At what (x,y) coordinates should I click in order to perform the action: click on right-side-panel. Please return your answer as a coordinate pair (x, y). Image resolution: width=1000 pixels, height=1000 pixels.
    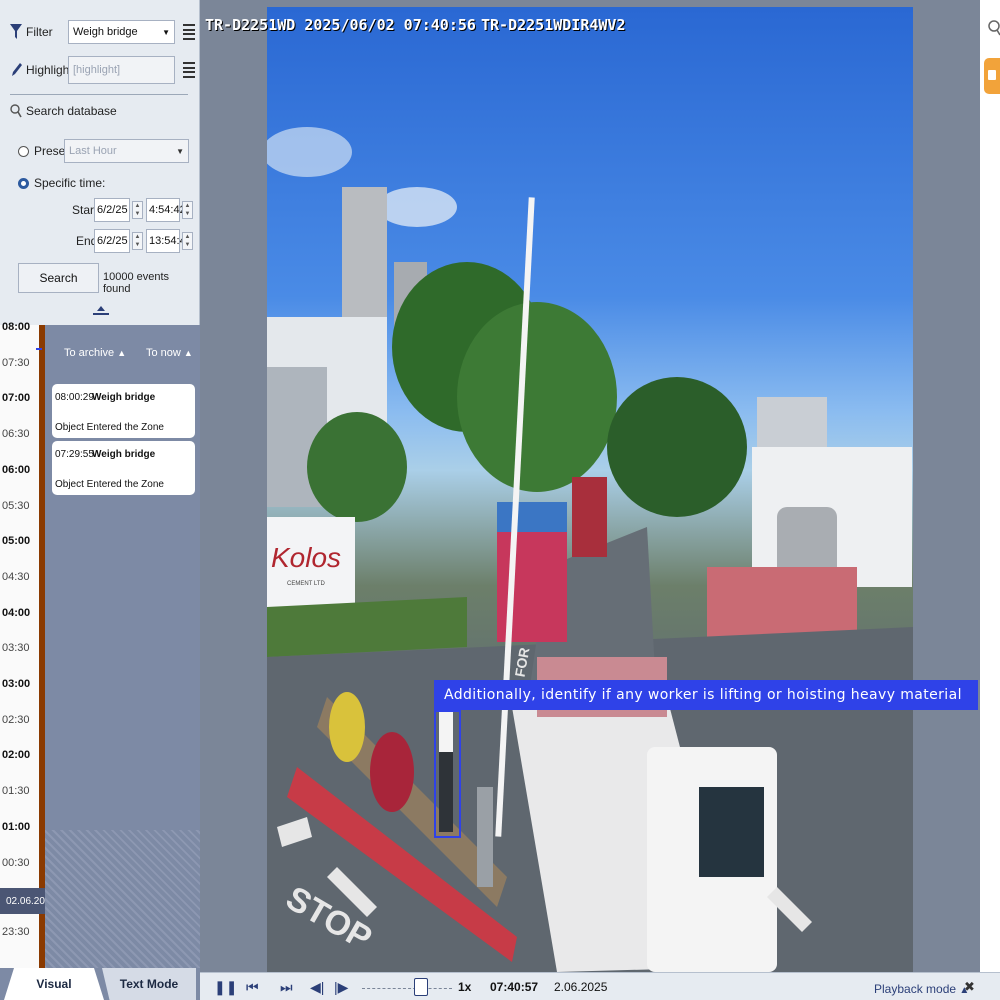
    Looking at the image, I should click on (989, 486).